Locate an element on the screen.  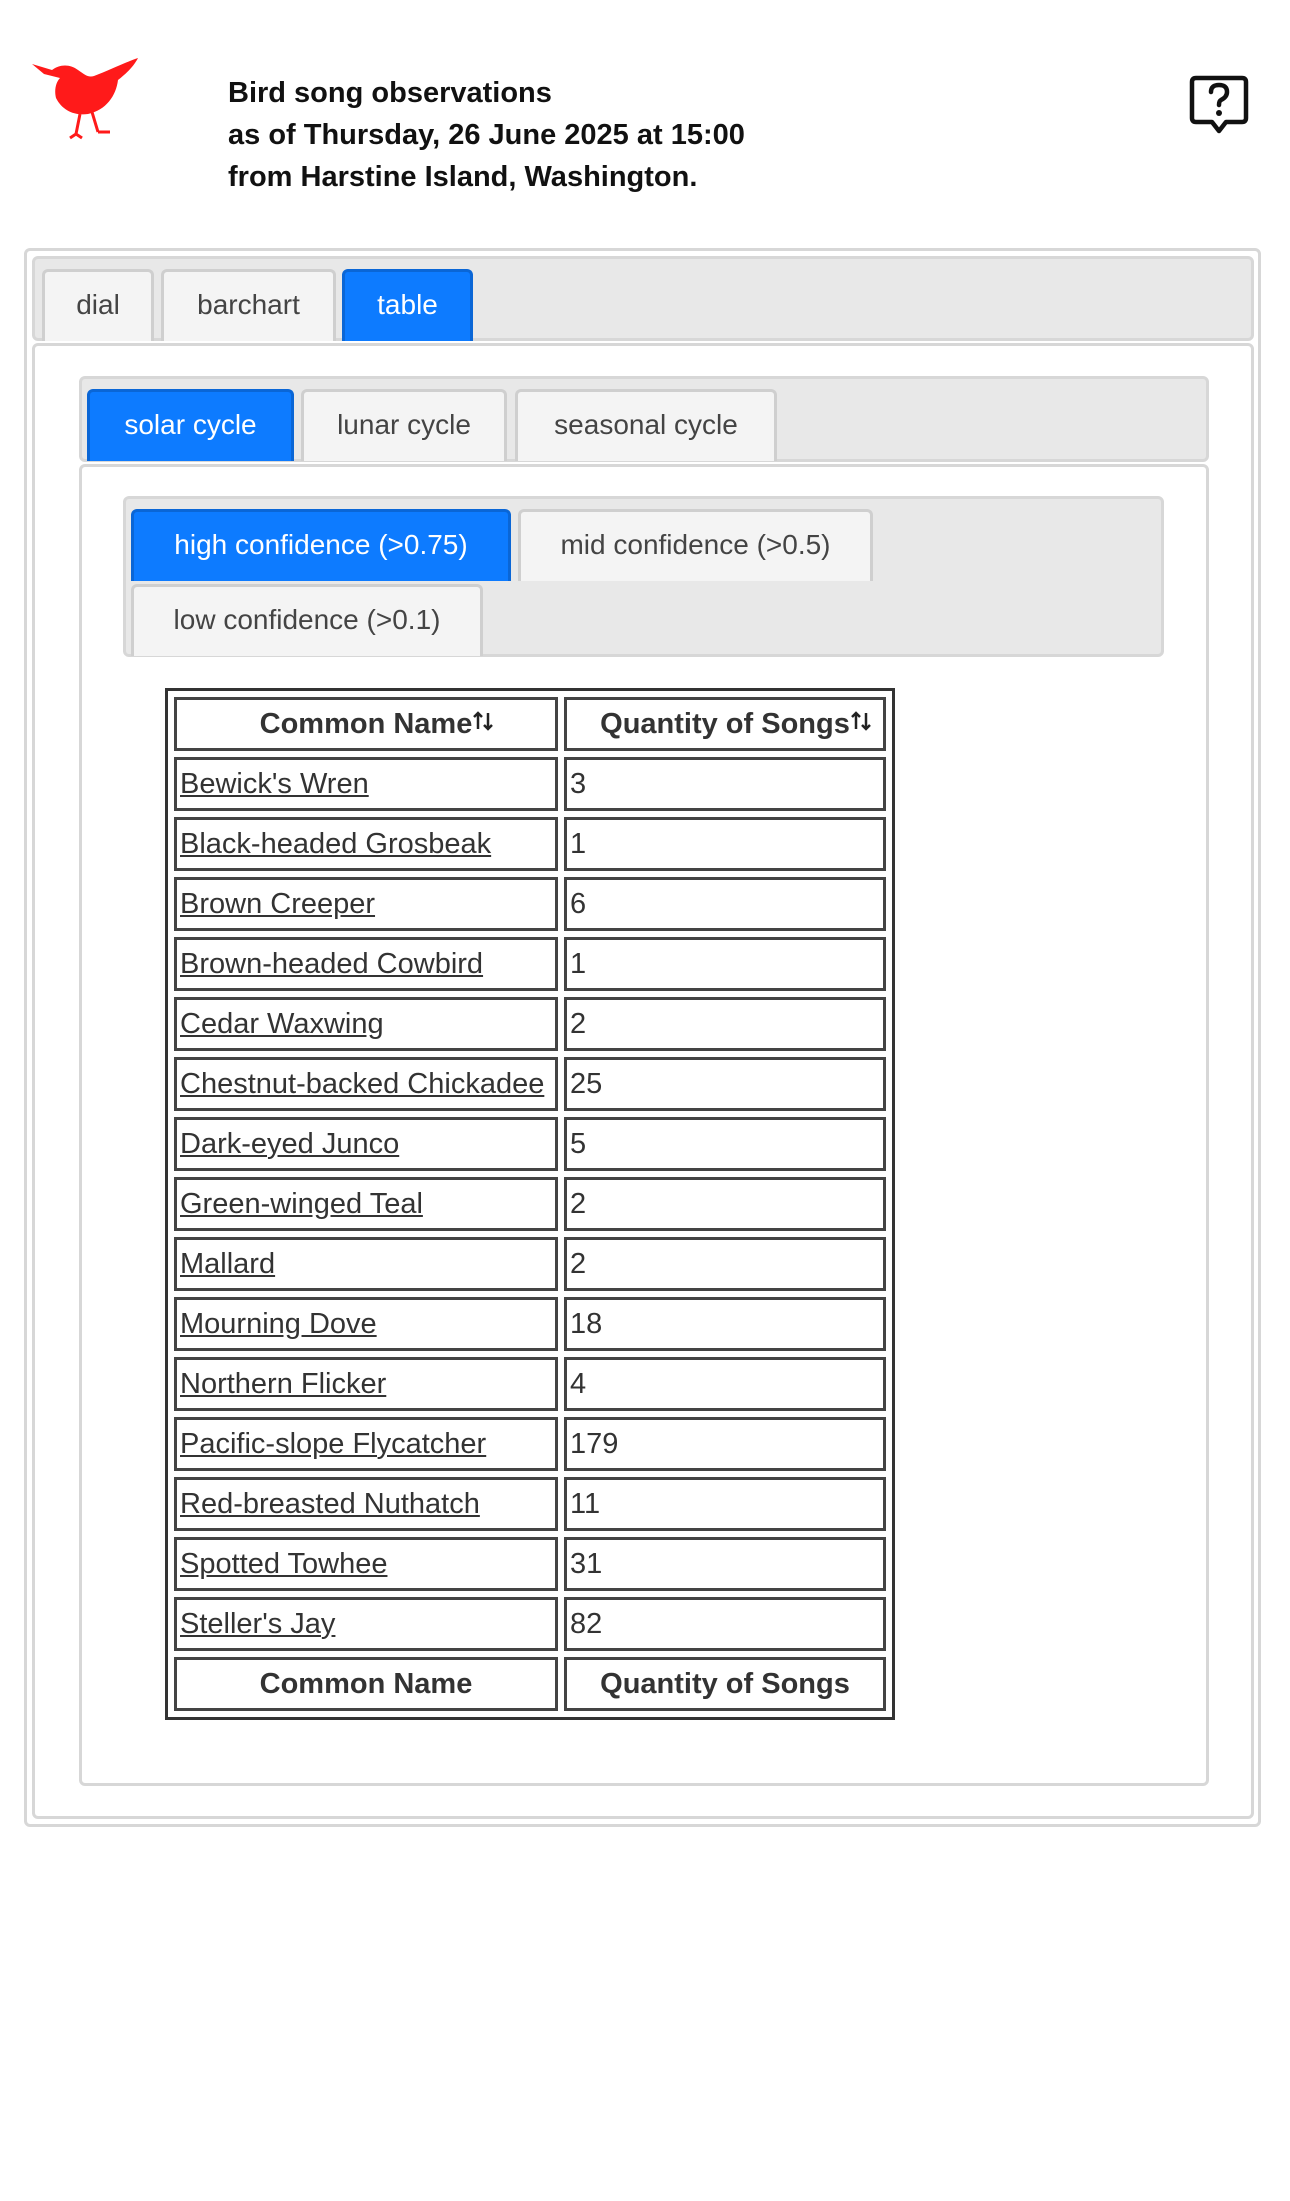
species-name-cell: Northern Flicker is located at coordinates (366, 1384).